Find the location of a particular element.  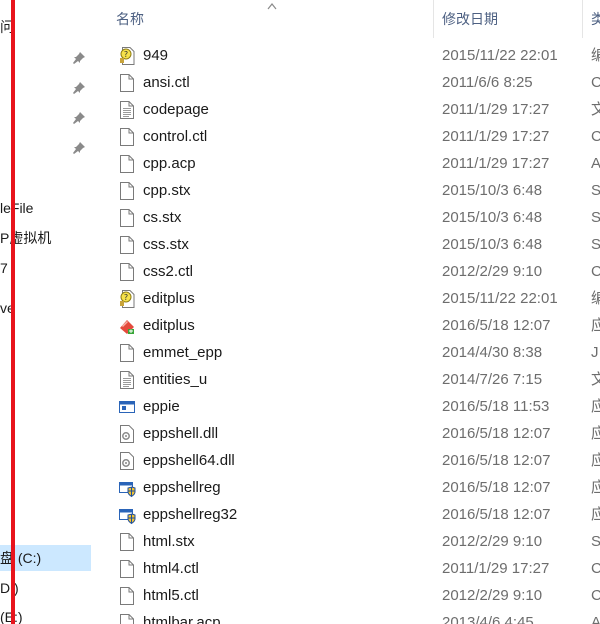

file-modified-date: 2016/5/18 11:53 is located at coordinates (496, 406).